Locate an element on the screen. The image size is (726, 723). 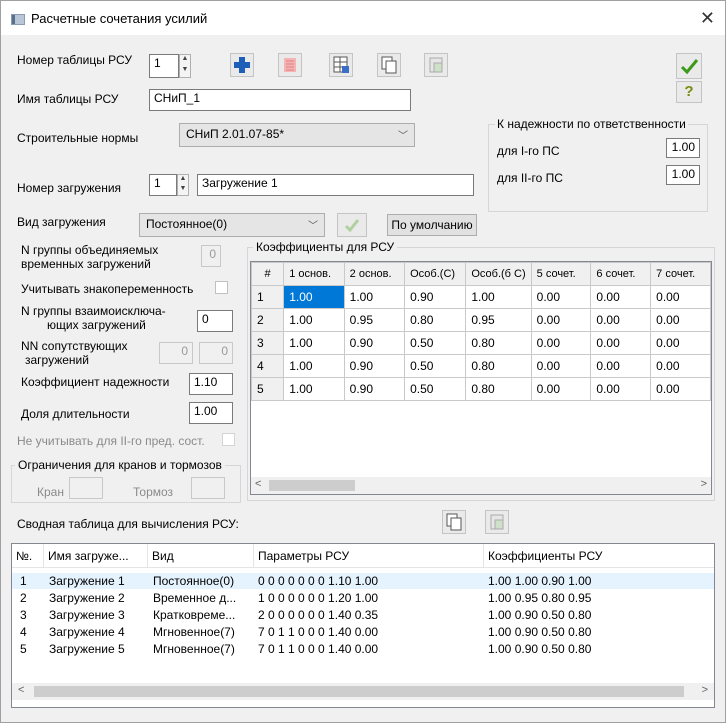
summary-col-header: Вид is located at coordinates (201, 556).